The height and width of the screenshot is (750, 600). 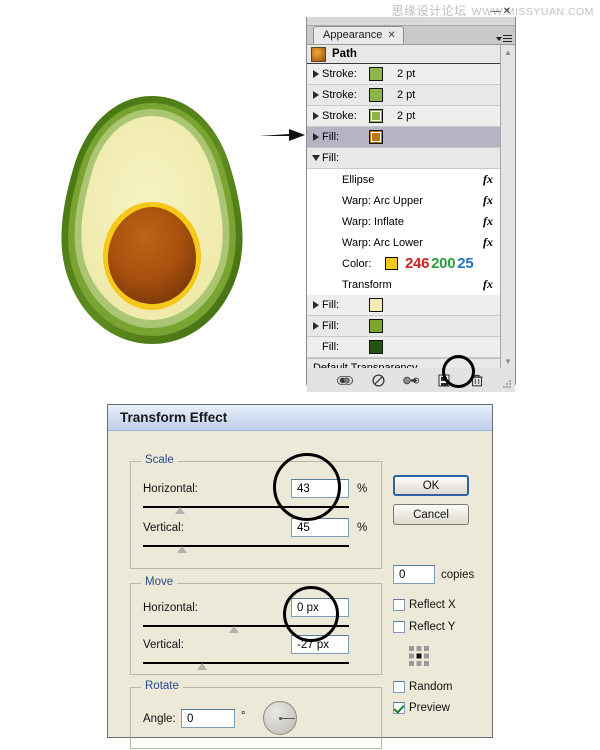 I want to click on move-horizontal-input: 0 px, so click(x=320, y=607).